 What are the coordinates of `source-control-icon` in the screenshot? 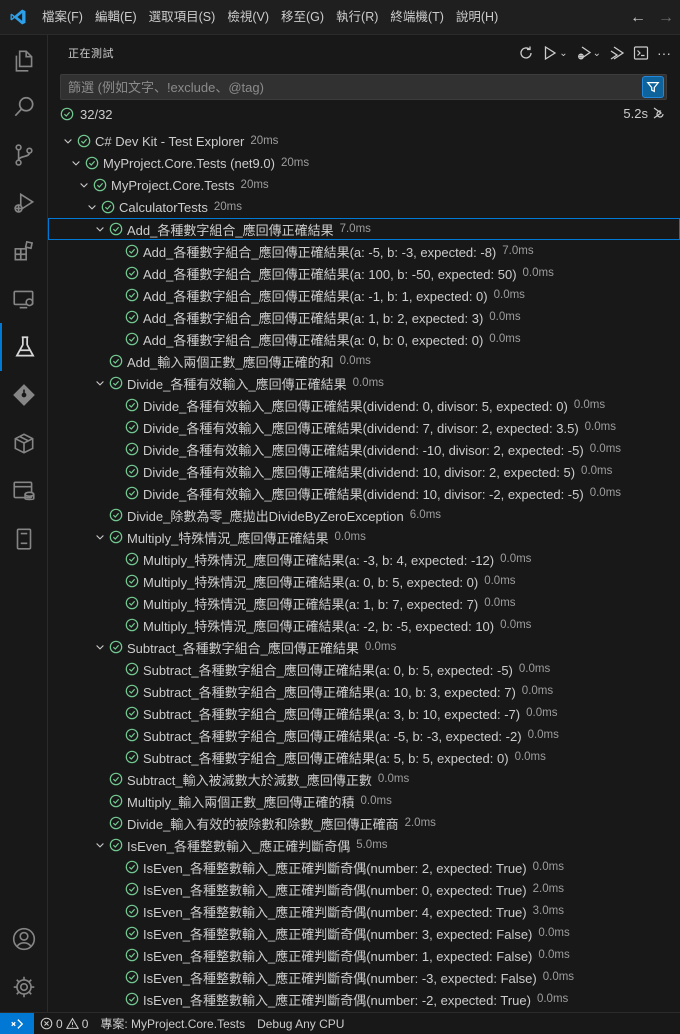 It's located at (24, 155).